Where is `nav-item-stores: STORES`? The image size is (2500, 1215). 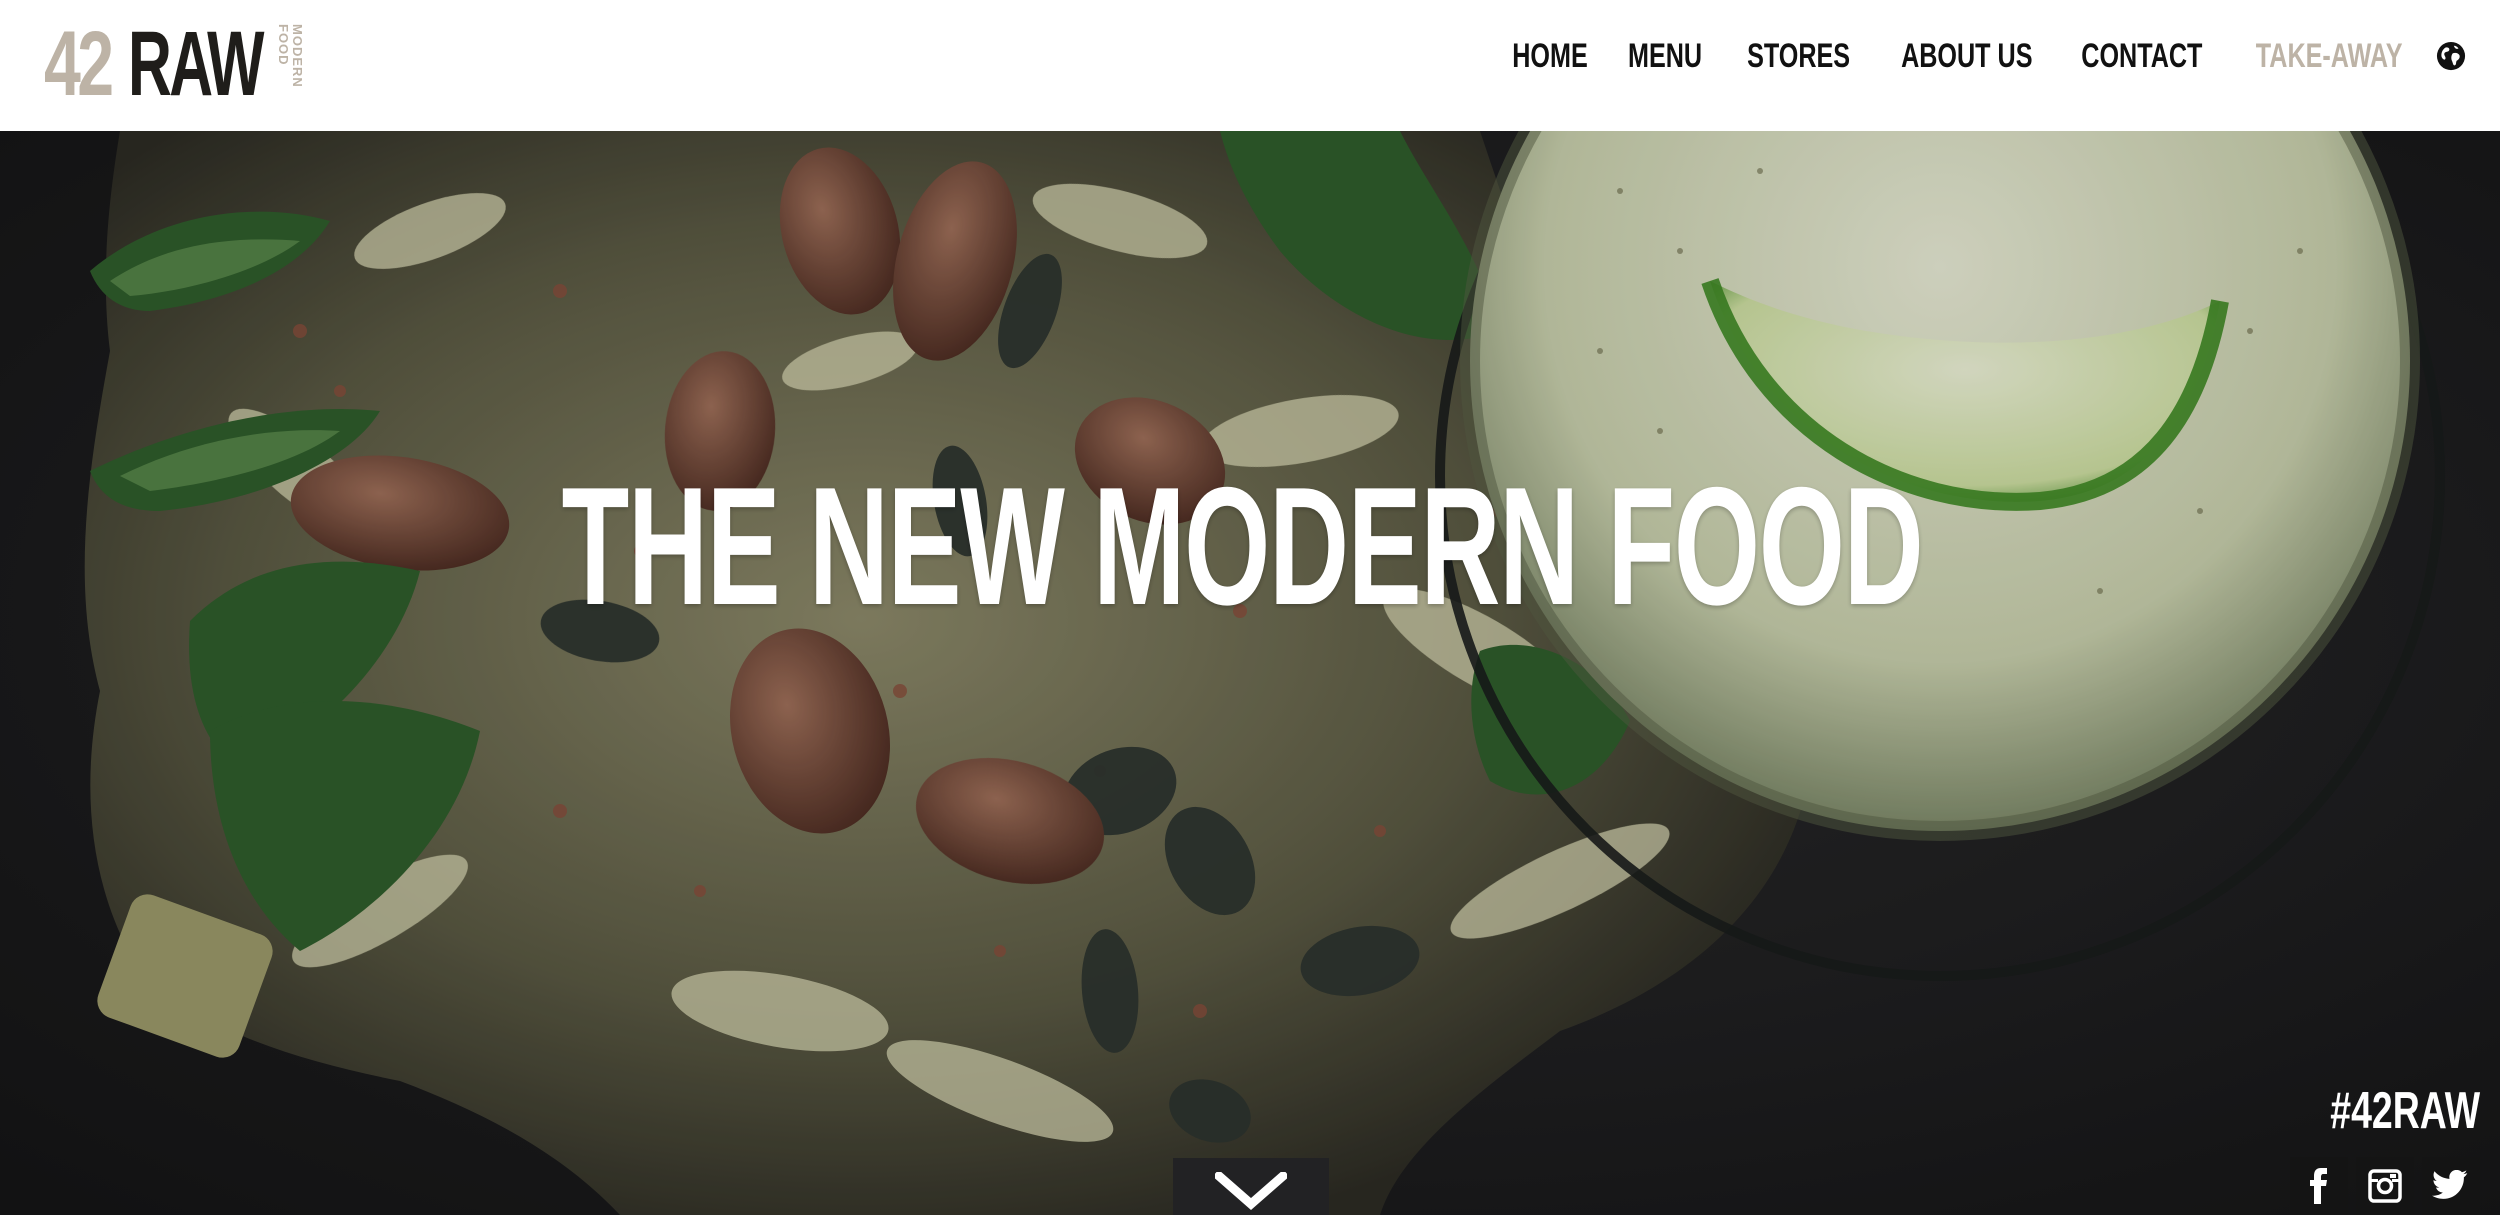
nav-item-stores: STORES is located at coordinates (1798, 56).